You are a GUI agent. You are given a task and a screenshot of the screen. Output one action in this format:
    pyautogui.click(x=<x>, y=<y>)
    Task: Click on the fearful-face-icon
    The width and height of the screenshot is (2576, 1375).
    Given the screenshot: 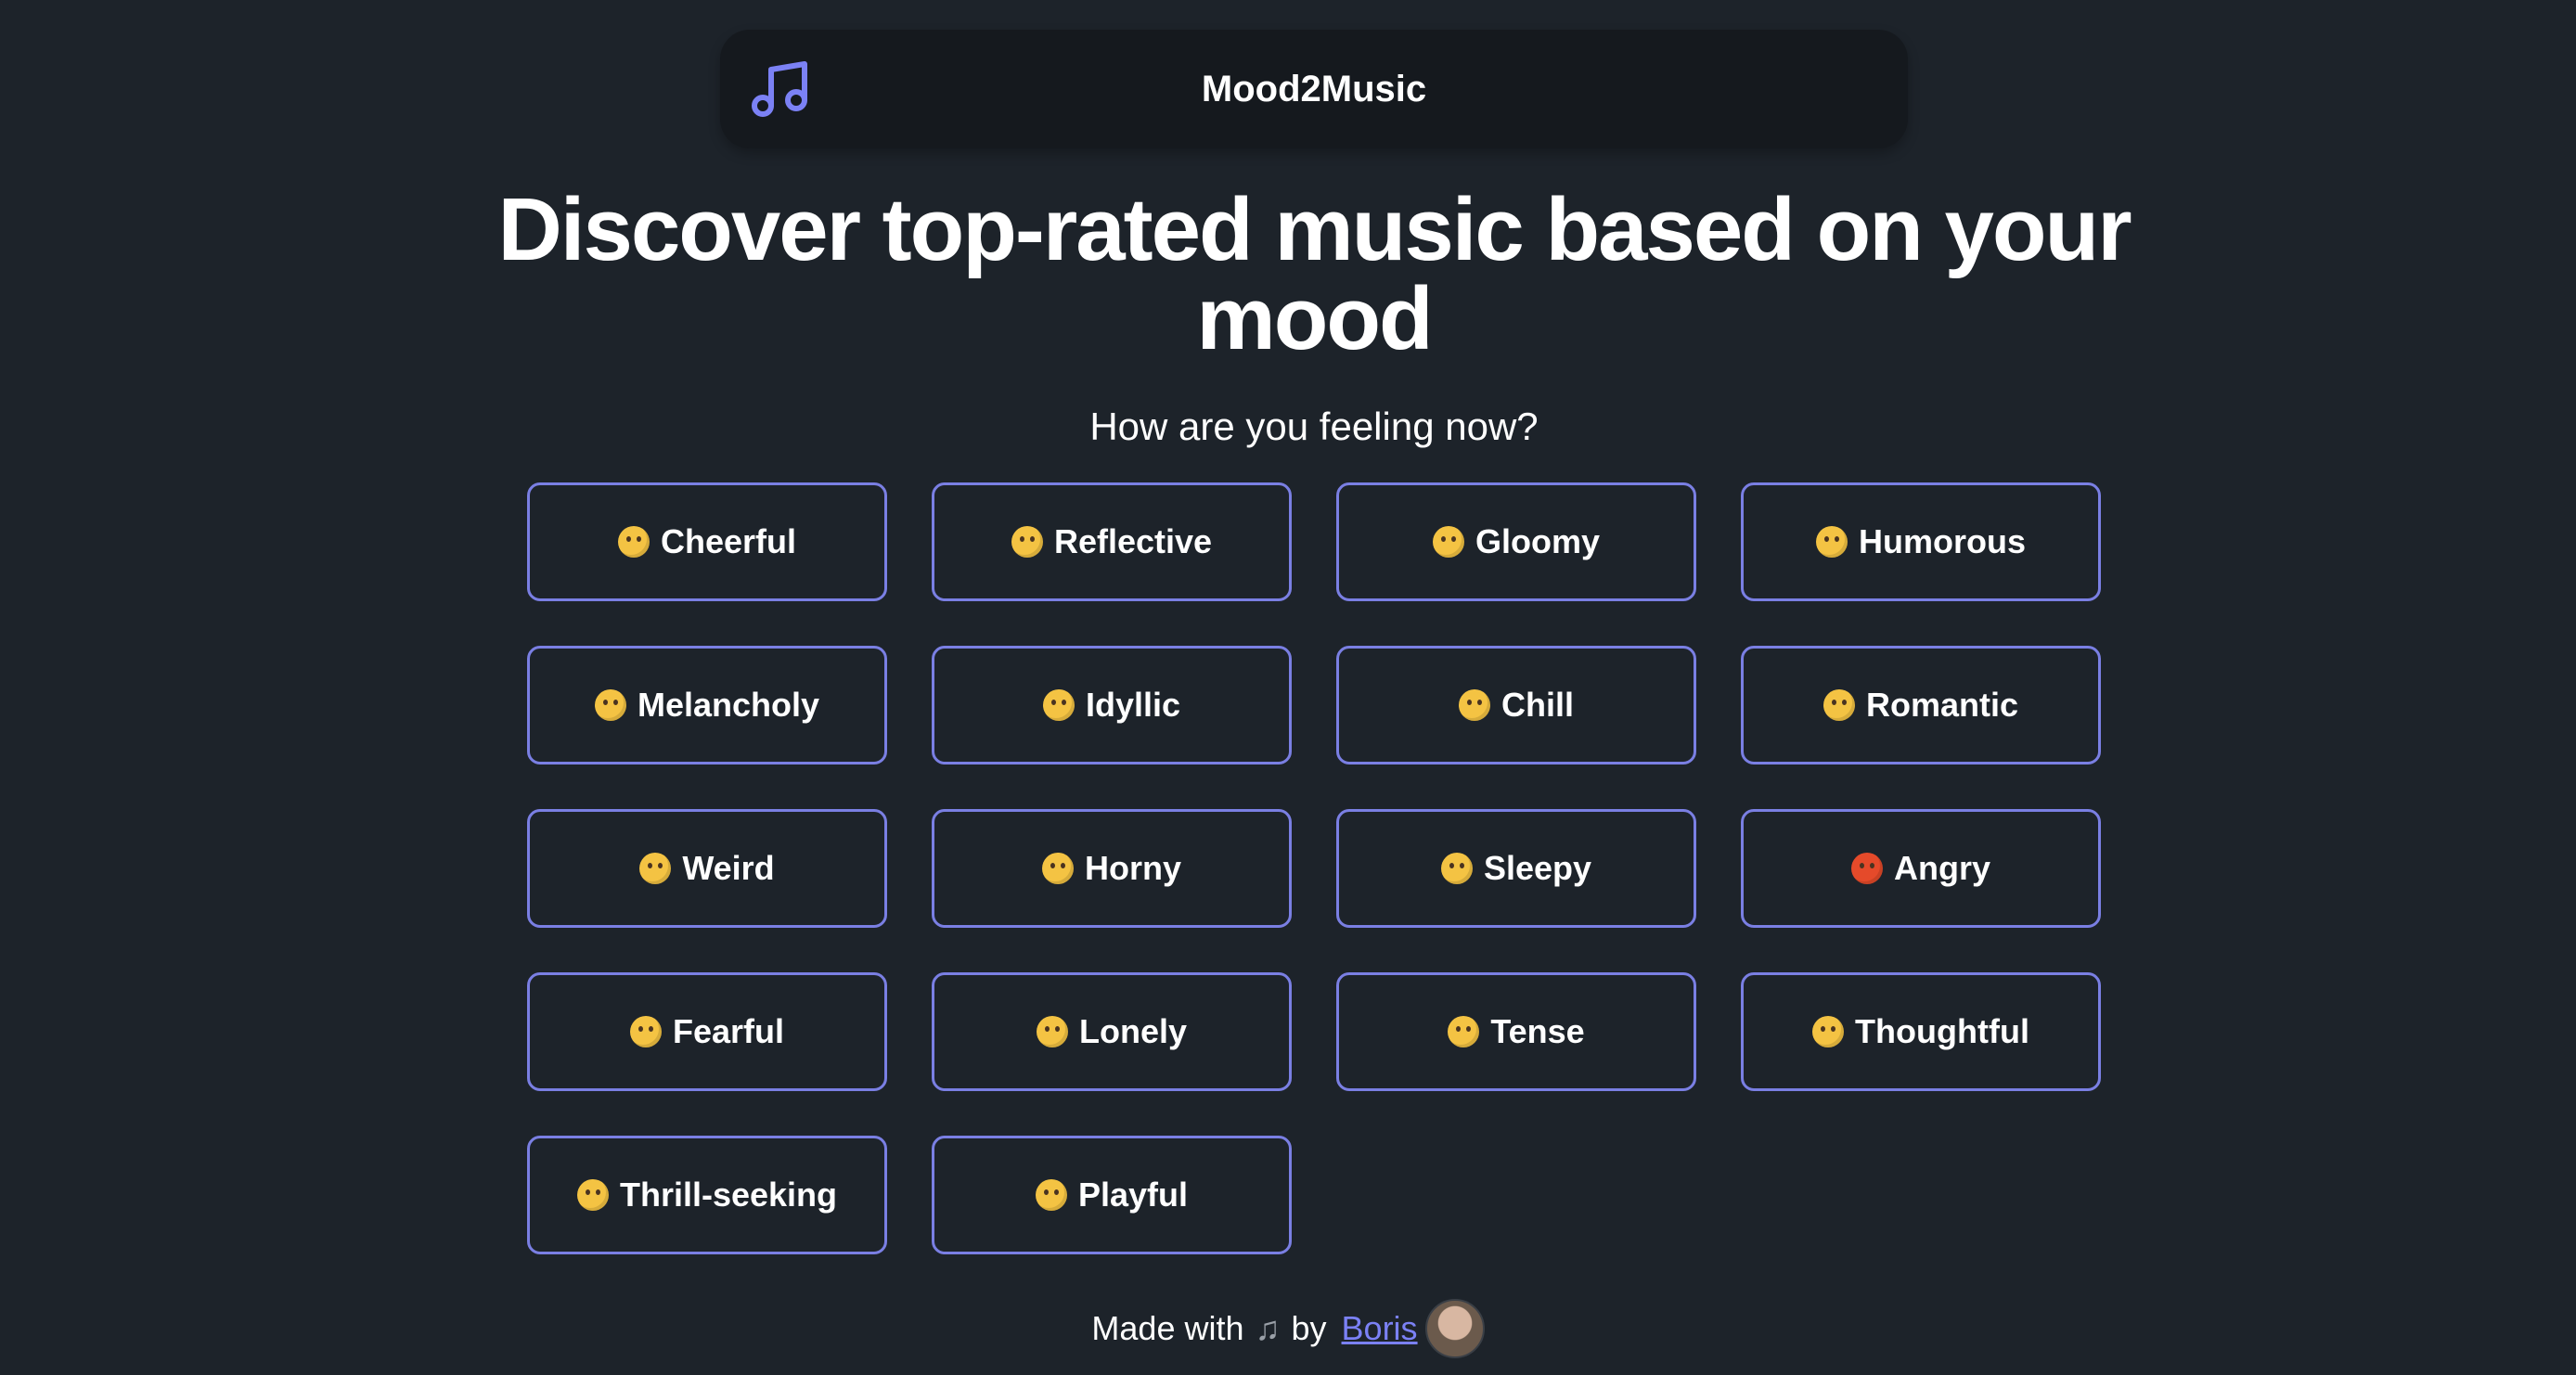 What is the action you would take?
    pyautogui.click(x=645, y=1031)
    